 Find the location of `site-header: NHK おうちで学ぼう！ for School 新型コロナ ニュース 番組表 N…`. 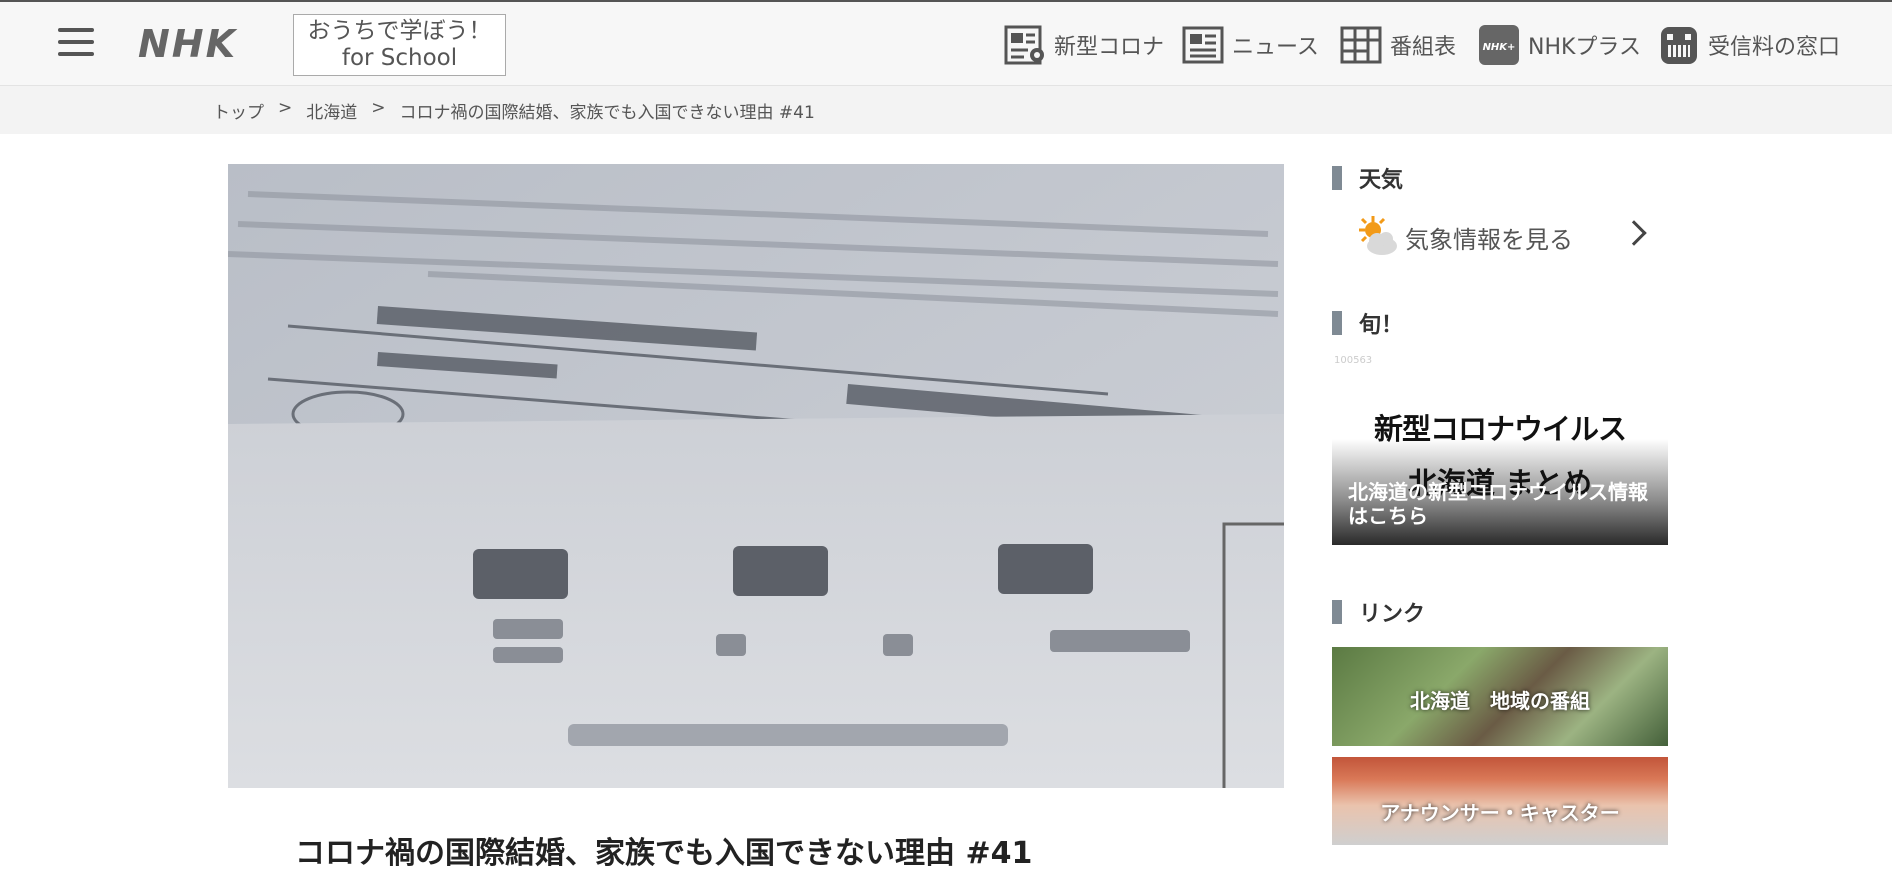

site-header: NHK おうちで学ぼう！ for School 新型コロナ ニュース 番組表 N… is located at coordinates (946, 43).